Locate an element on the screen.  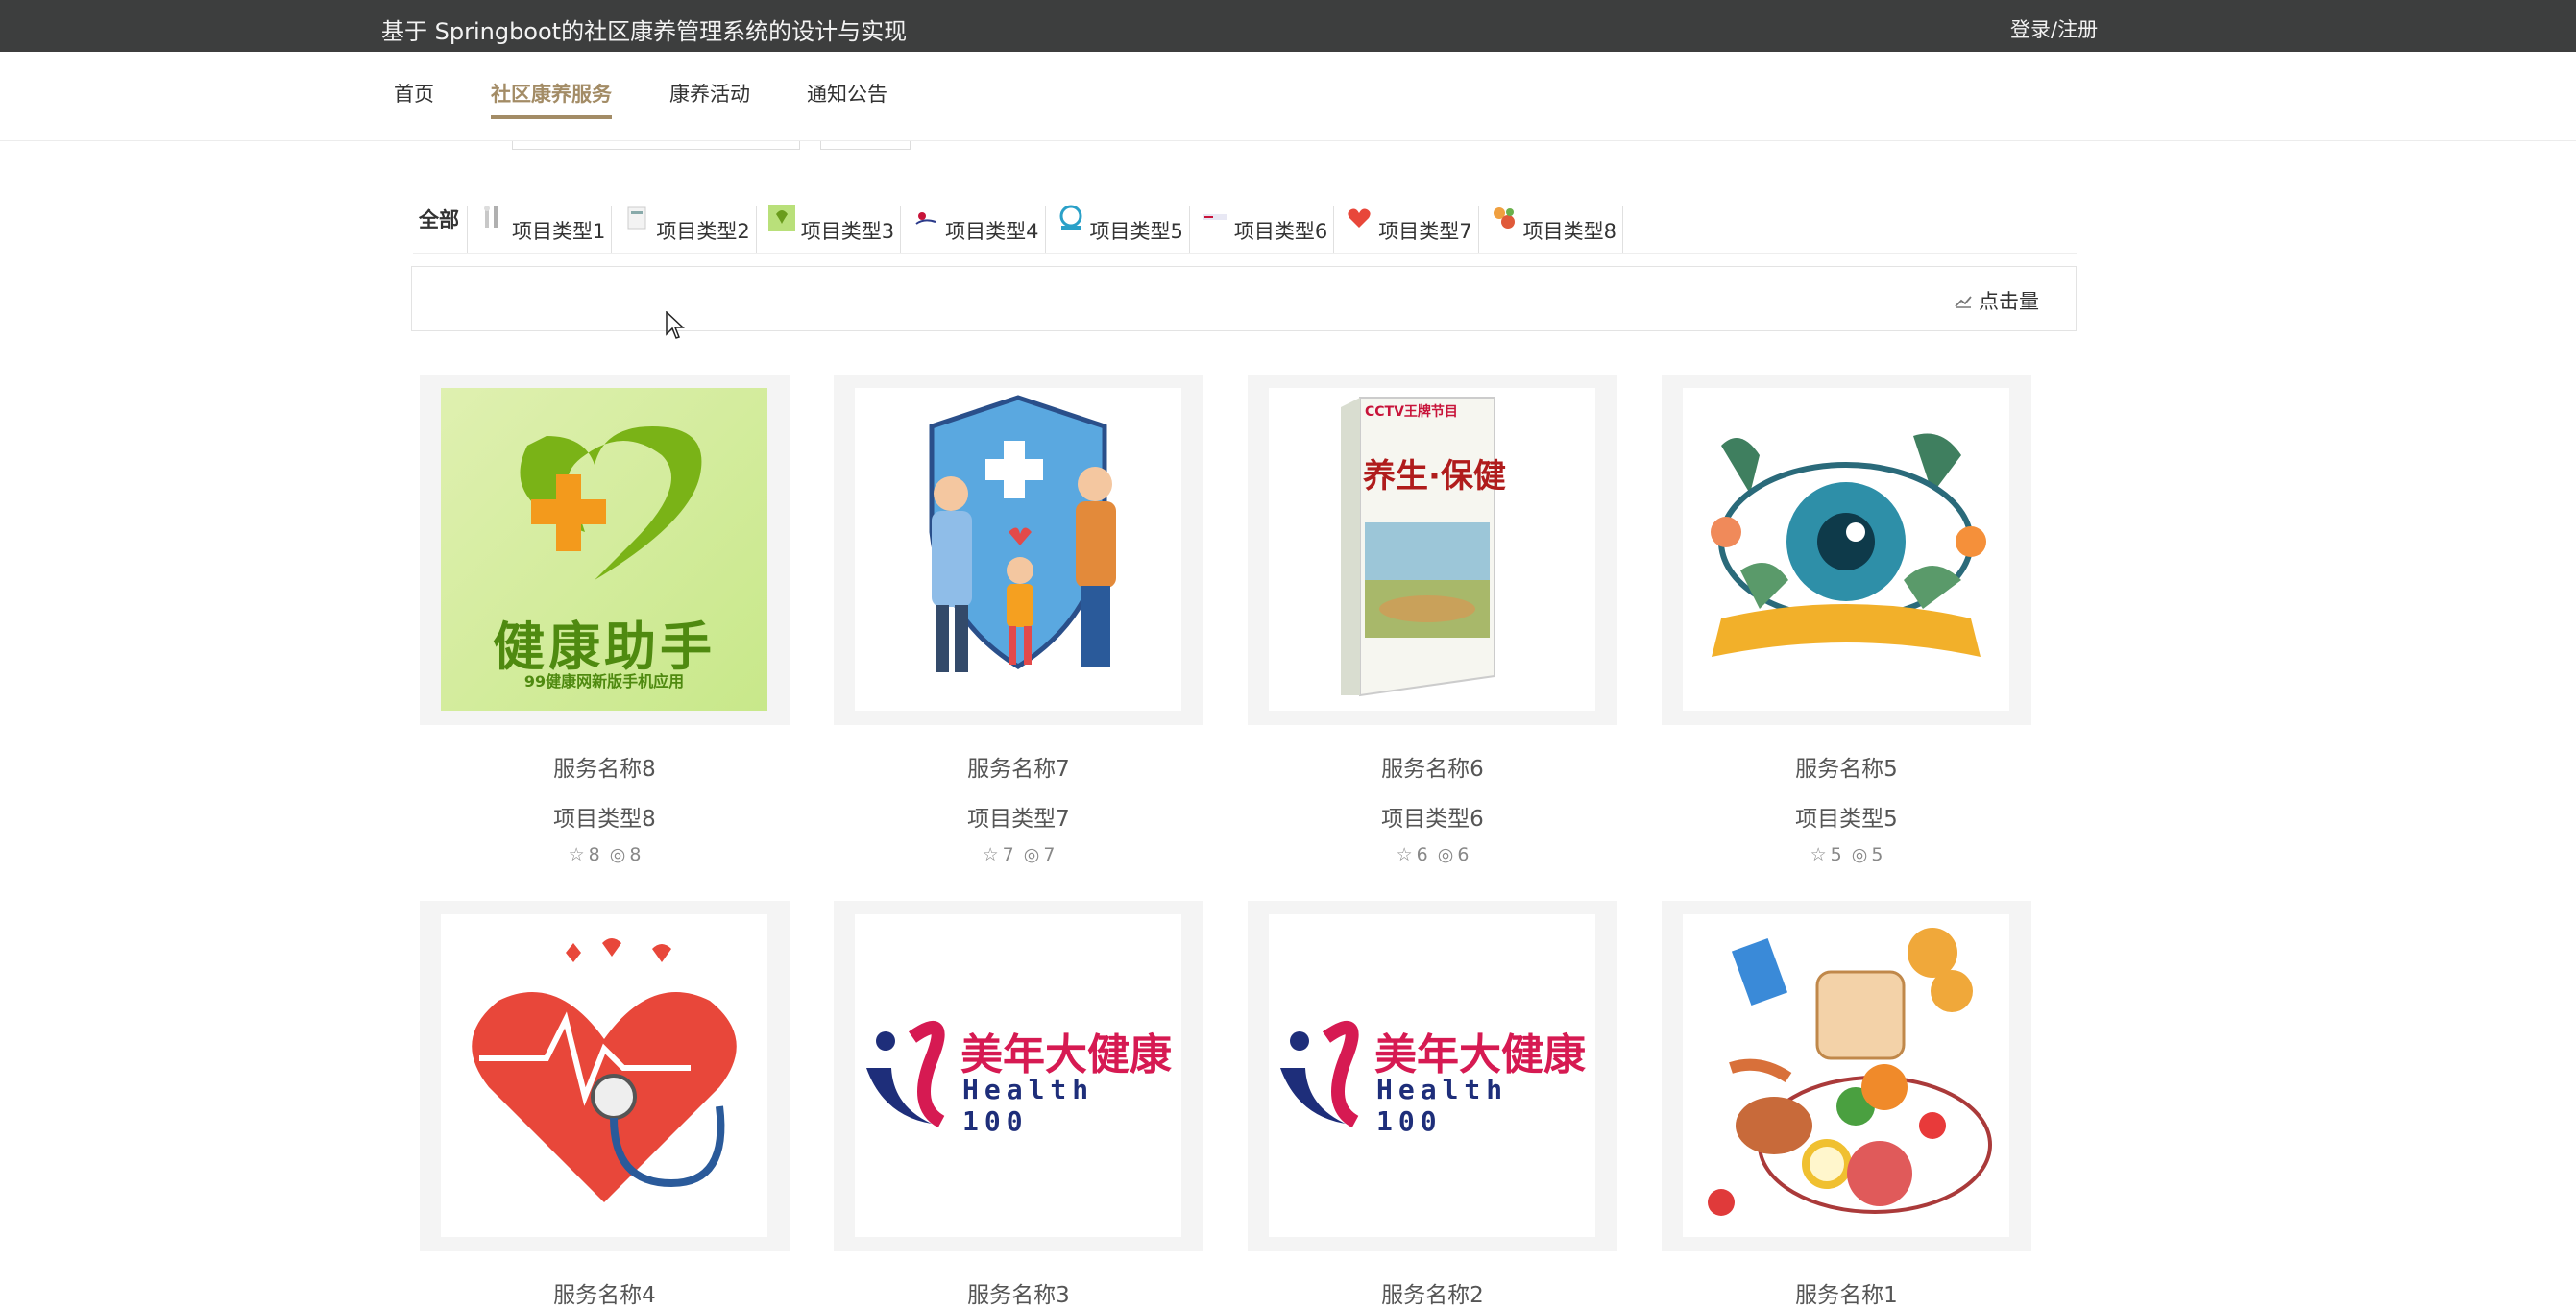
type-filter-8: 项目类型8 is located at coordinates (1554, 229).